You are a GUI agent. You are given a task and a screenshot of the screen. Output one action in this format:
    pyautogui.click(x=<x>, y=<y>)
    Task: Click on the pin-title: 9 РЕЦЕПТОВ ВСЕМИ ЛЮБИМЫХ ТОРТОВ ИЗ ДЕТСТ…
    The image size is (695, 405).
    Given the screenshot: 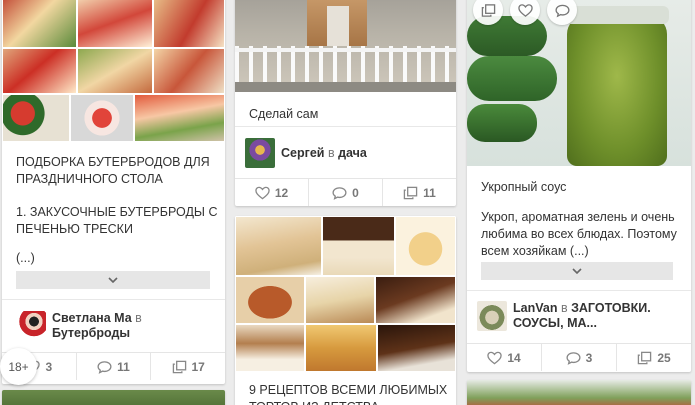 What is the action you would take?
    pyautogui.click(x=348, y=394)
    